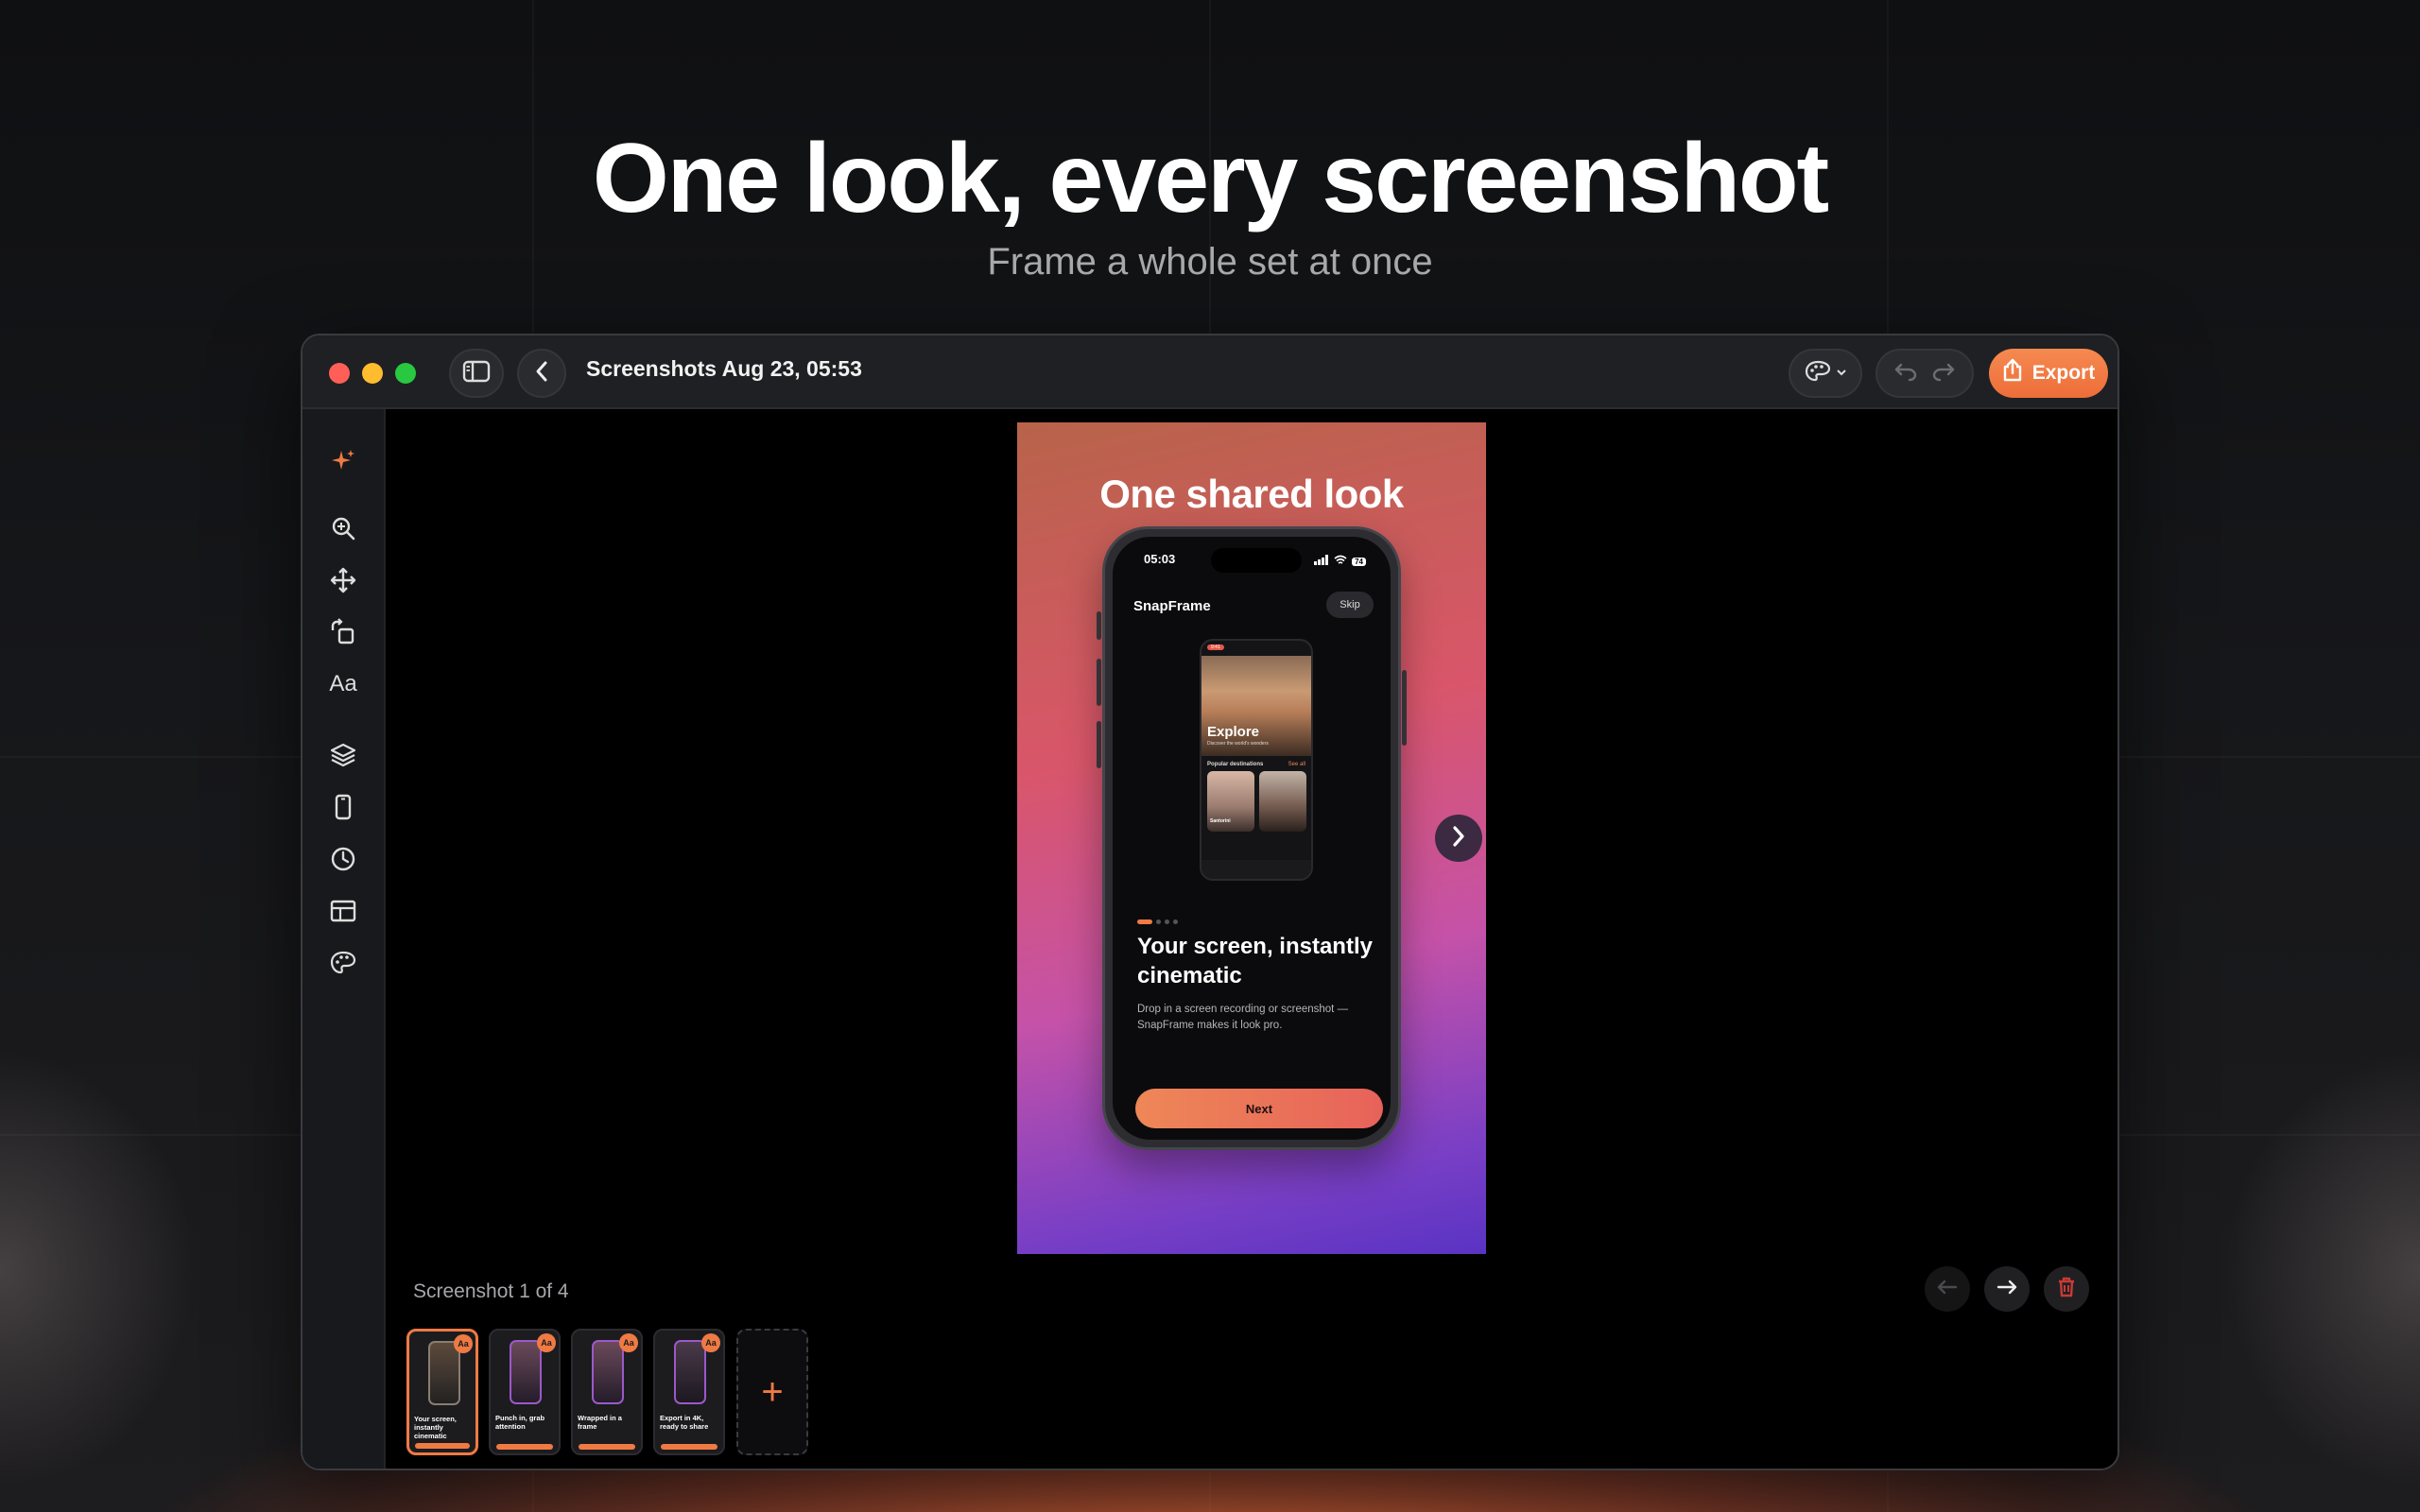  What do you see at coordinates (1259, 1108) in the screenshot?
I see `next-button: Next` at bounding box center [1259, 1108].